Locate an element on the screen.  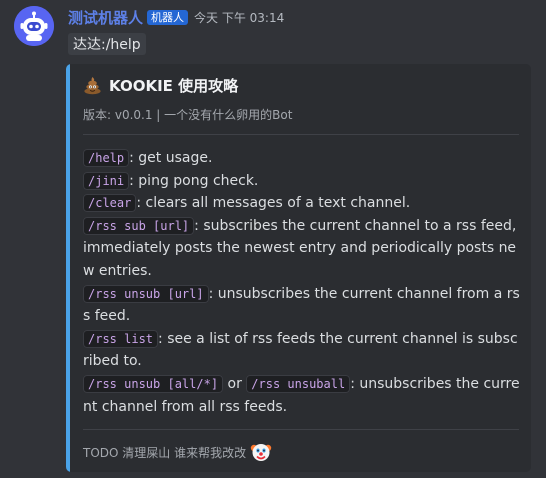
command-jini: /jini: ping pong check. is located at coordinates (302, 181).